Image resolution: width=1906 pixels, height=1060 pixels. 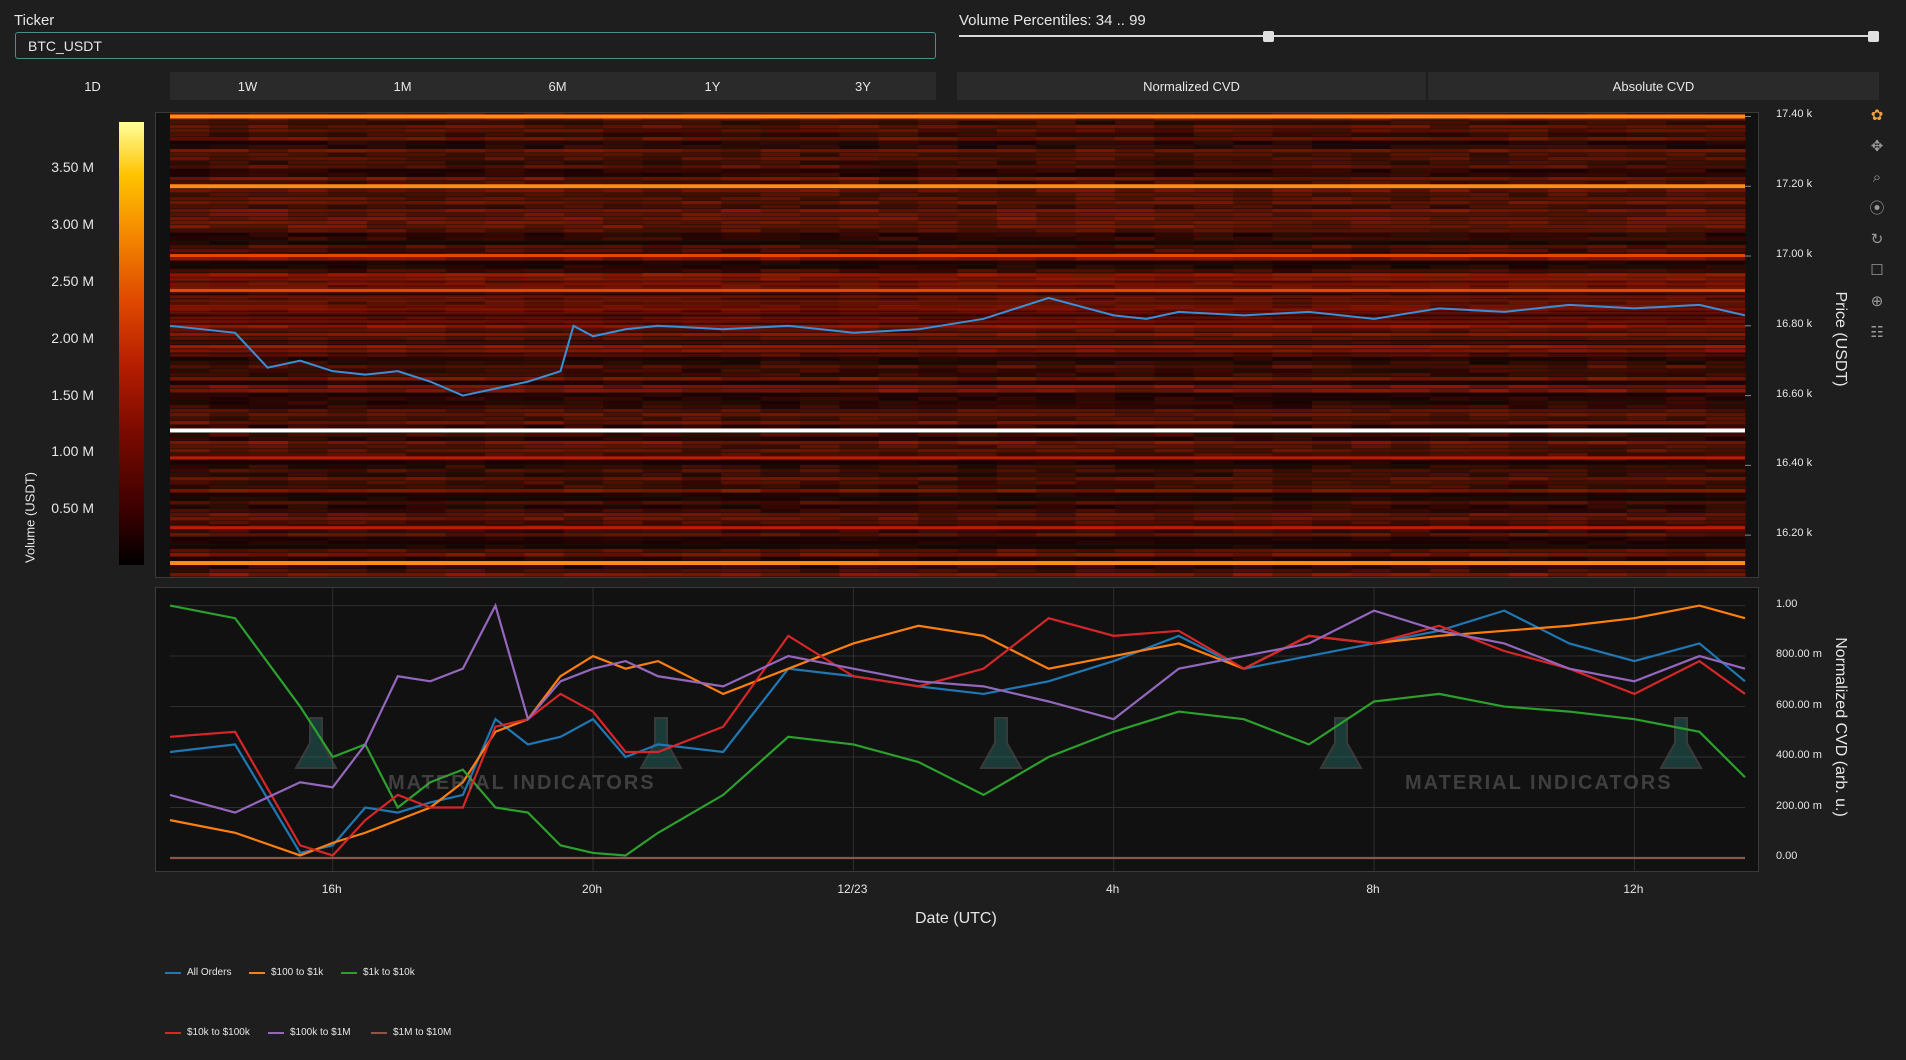 What do you see at coordinates (247, 86) in the screenshot?
I see `range-button-1w: 1W` at bounding box center [247, 86].